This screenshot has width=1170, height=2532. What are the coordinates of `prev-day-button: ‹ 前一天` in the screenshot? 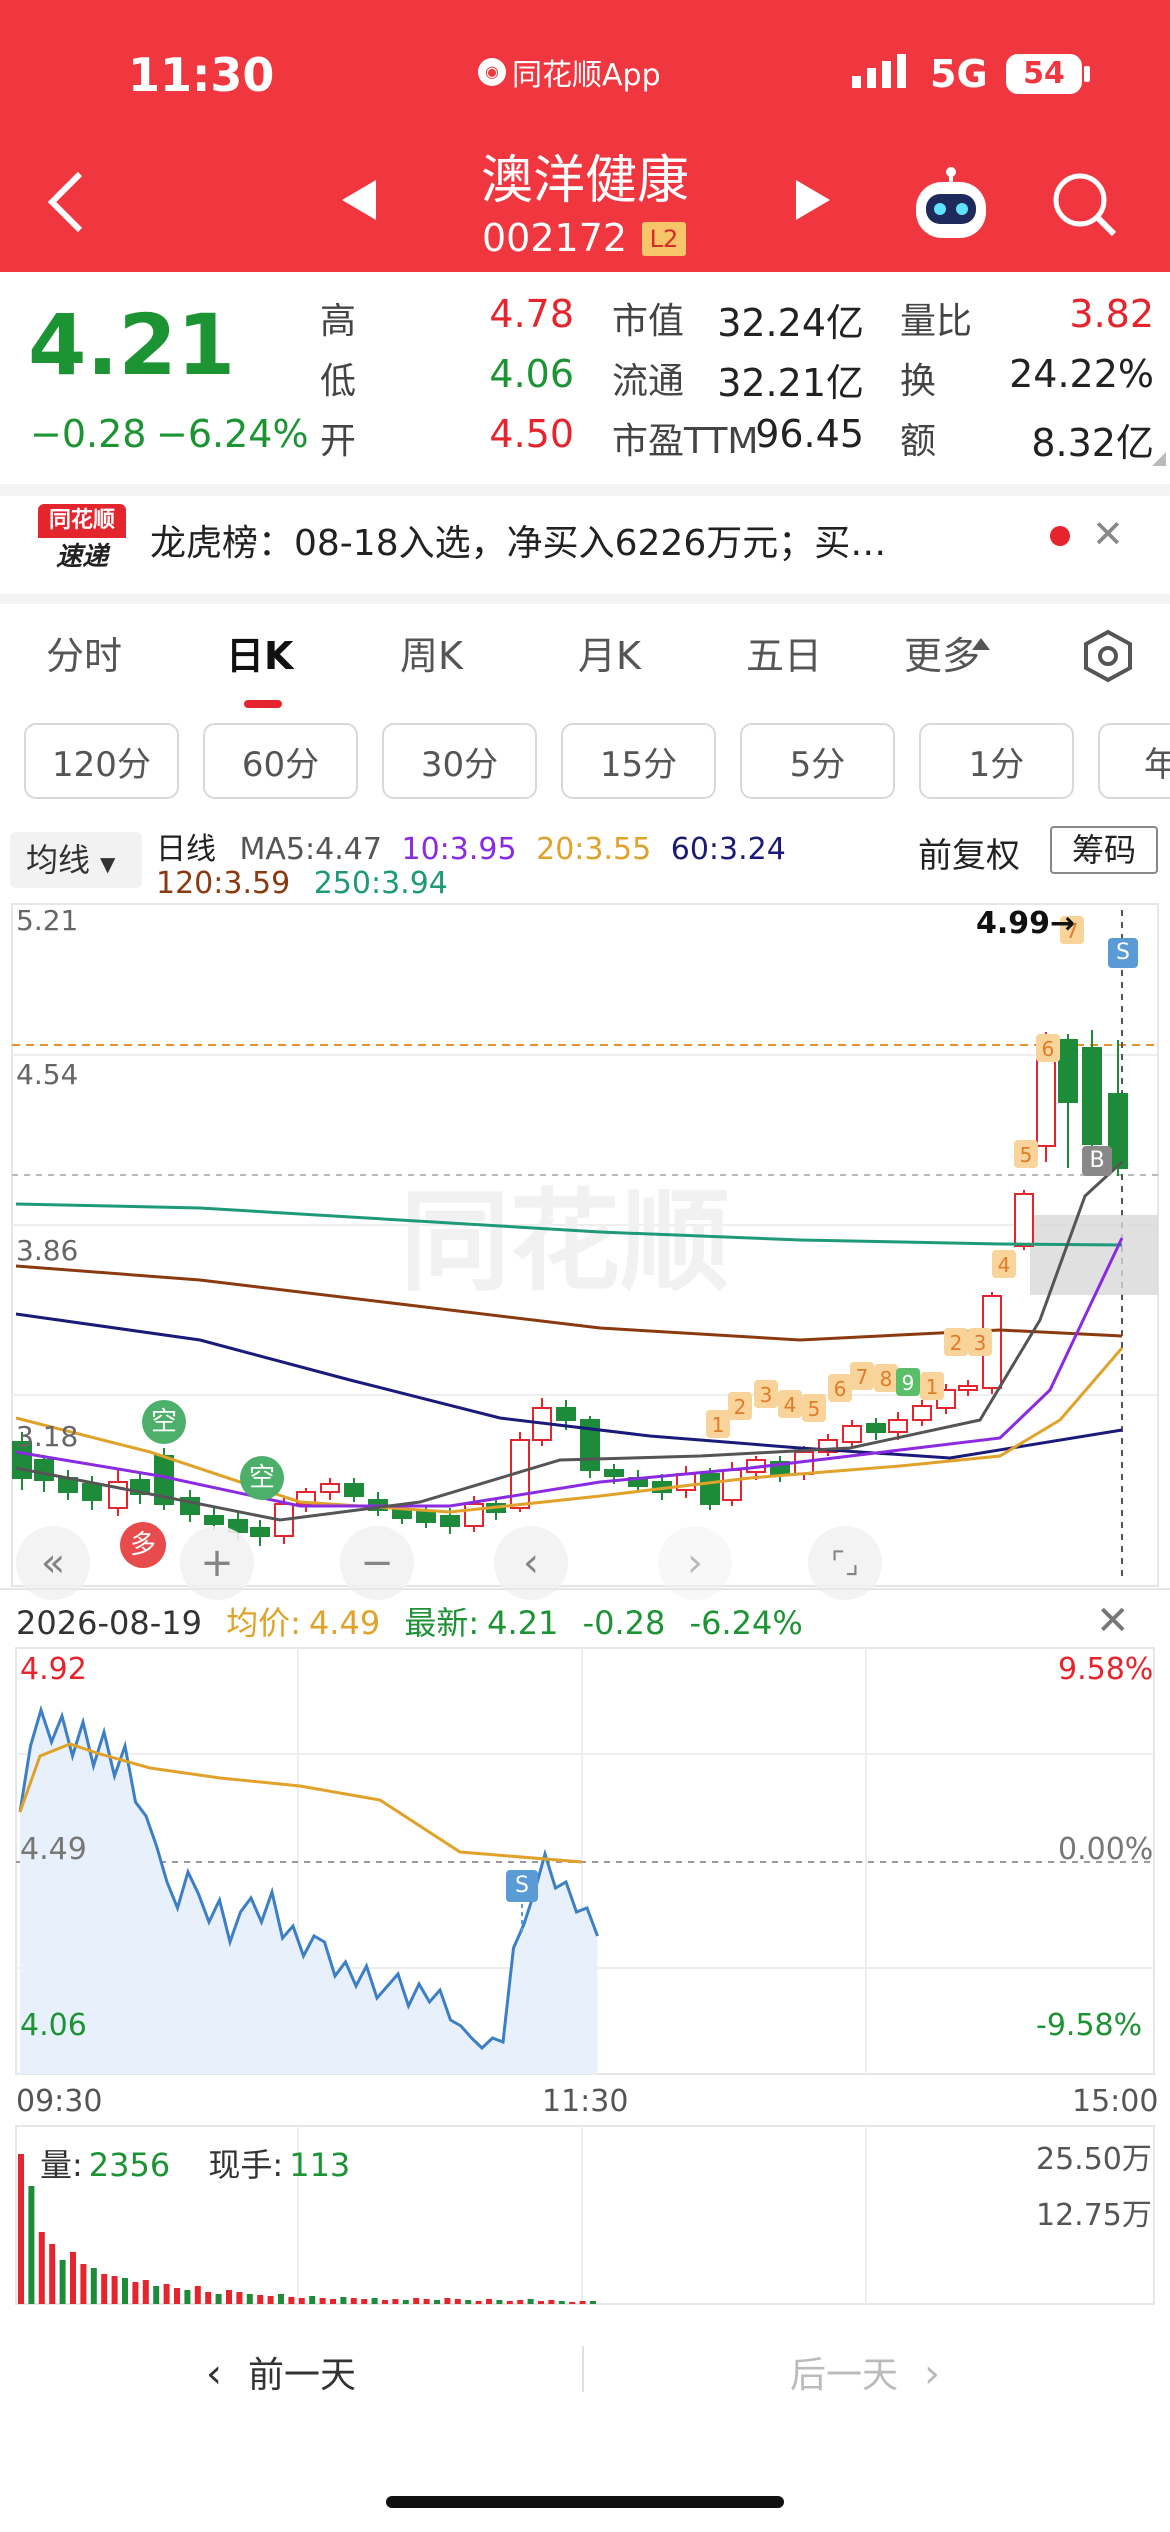 It's located at (281, 2372).